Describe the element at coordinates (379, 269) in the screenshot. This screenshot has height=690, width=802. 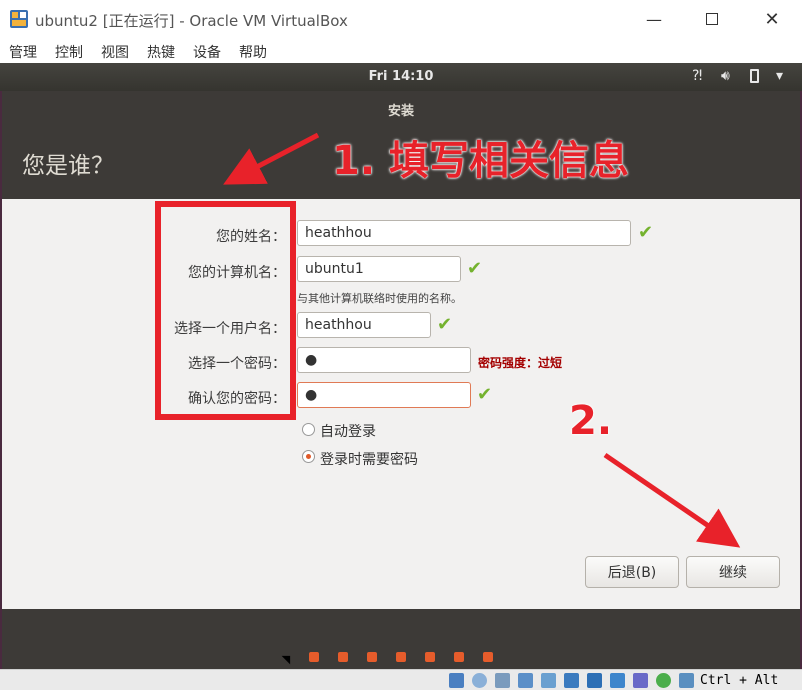
I see `computer-name-input: ubuntu1` at that location.